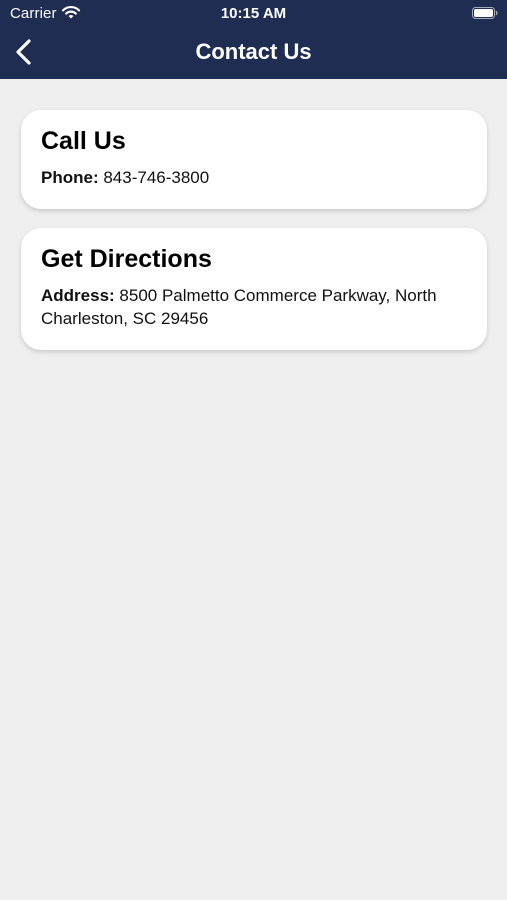 This screenshot has height=900, width=507. I want to click on navigation-bar: Contact Us, so click(253, 53).